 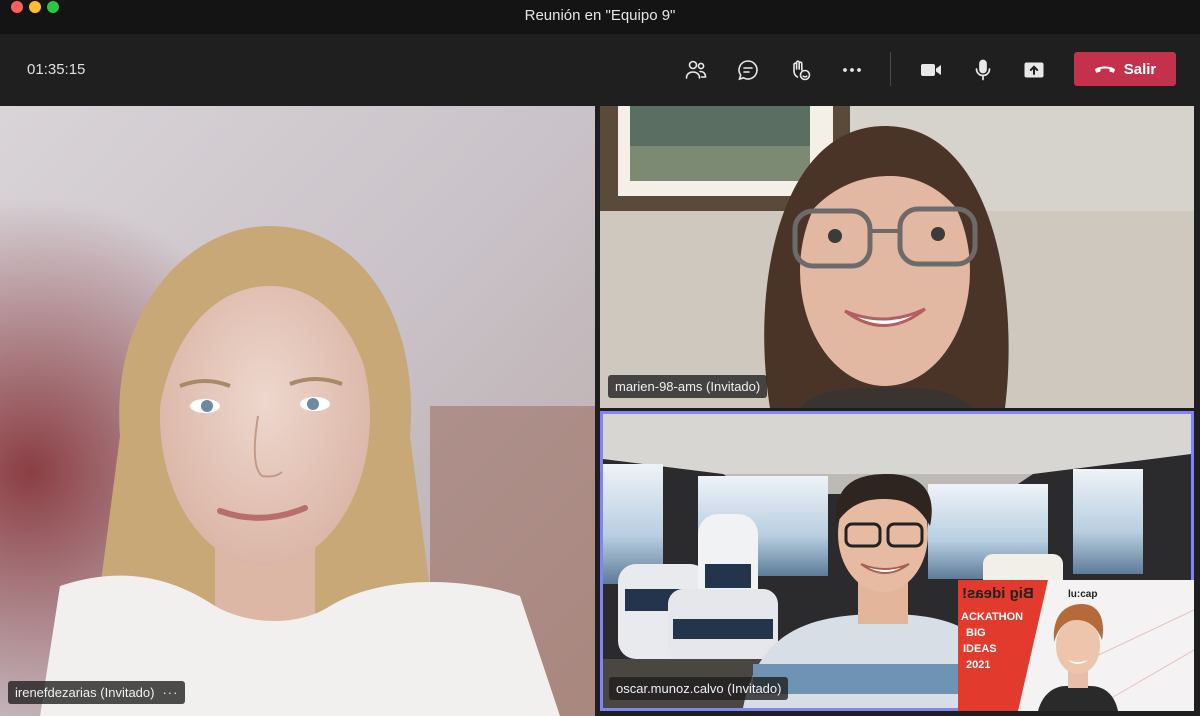 What do you see at coordinates (1104, 69) in the screenshot?
I see `hang-up-icon` at bounding box center [1104, 69].